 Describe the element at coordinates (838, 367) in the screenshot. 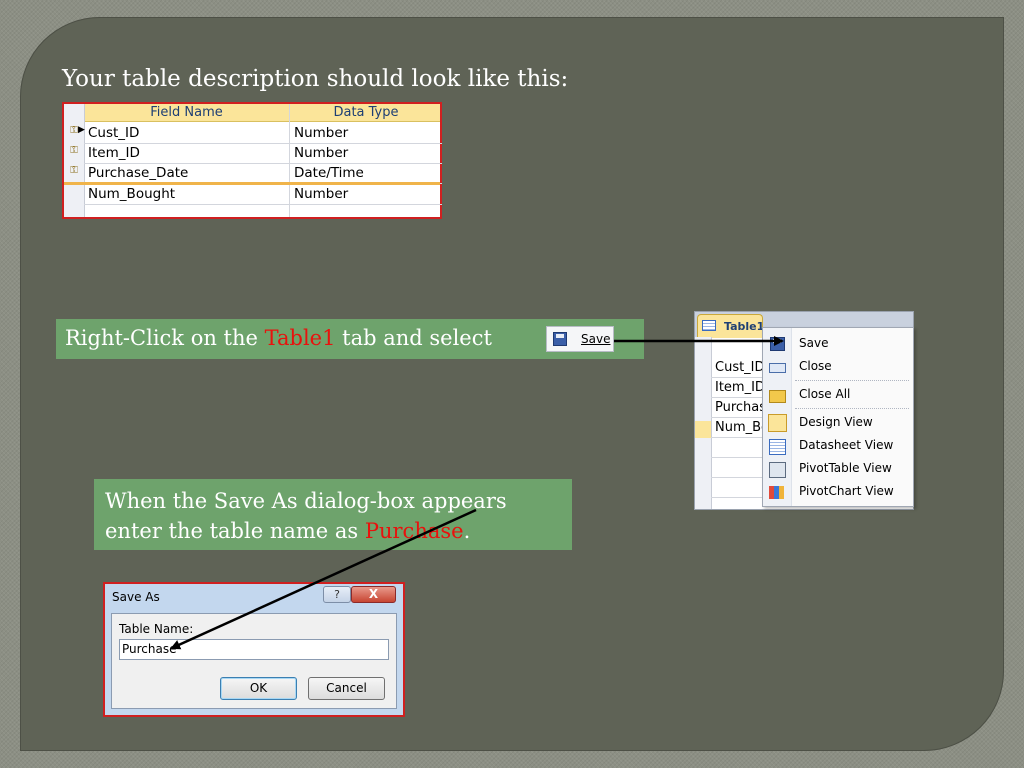

I see `menu-item-close: Close` at that location.